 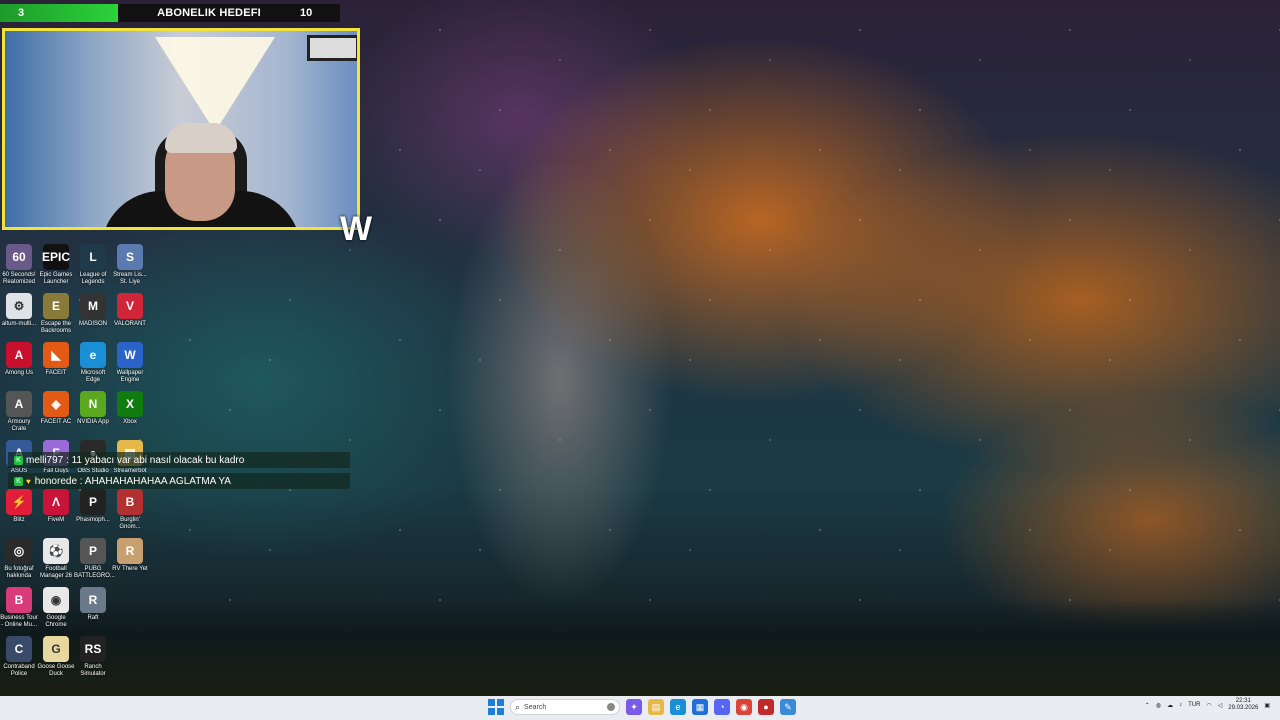 What do you see at coordinates (19, 670) in the screenshot?
I see `desktop-icon-label: Contraband Police` at bounding box center [19, 670].